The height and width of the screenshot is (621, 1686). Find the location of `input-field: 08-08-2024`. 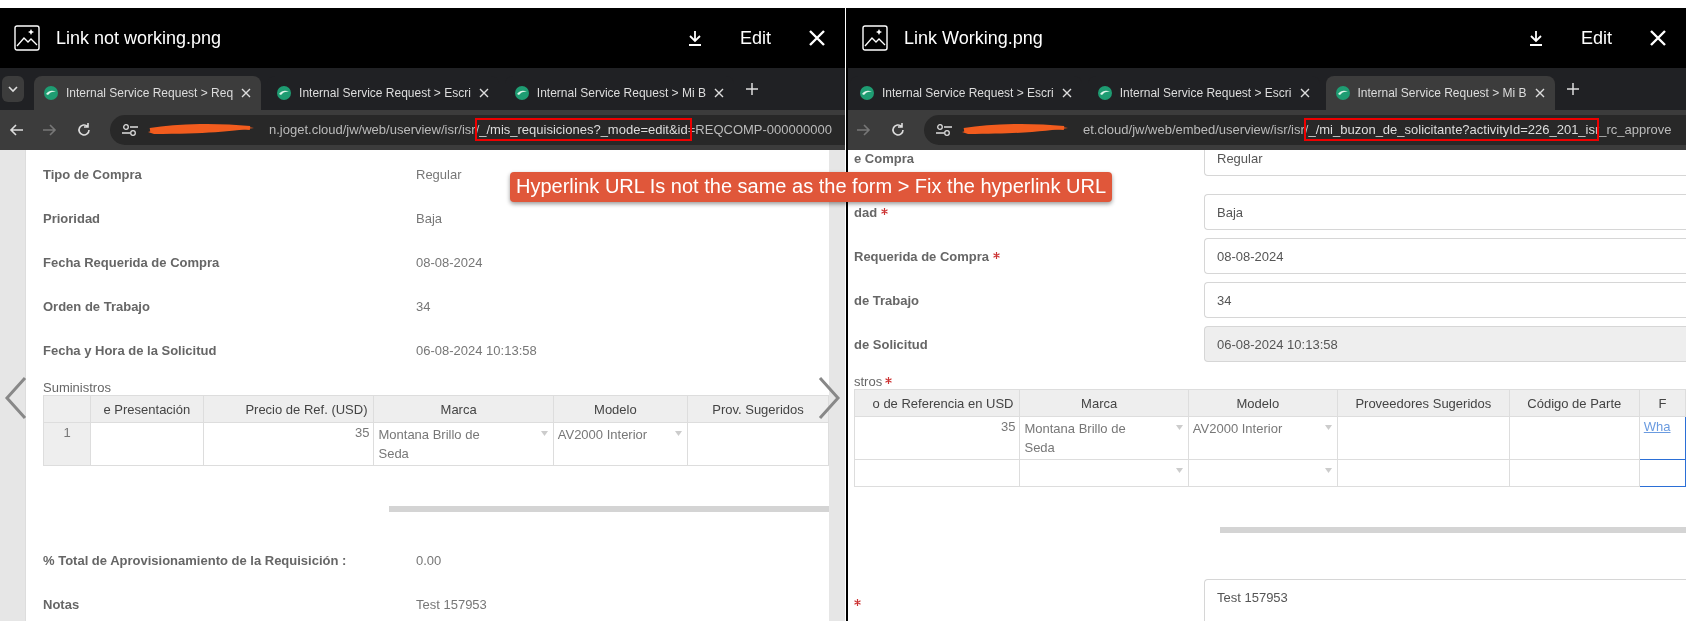

input-field: 08-08-2024 is located at coordinates (1445, 256).